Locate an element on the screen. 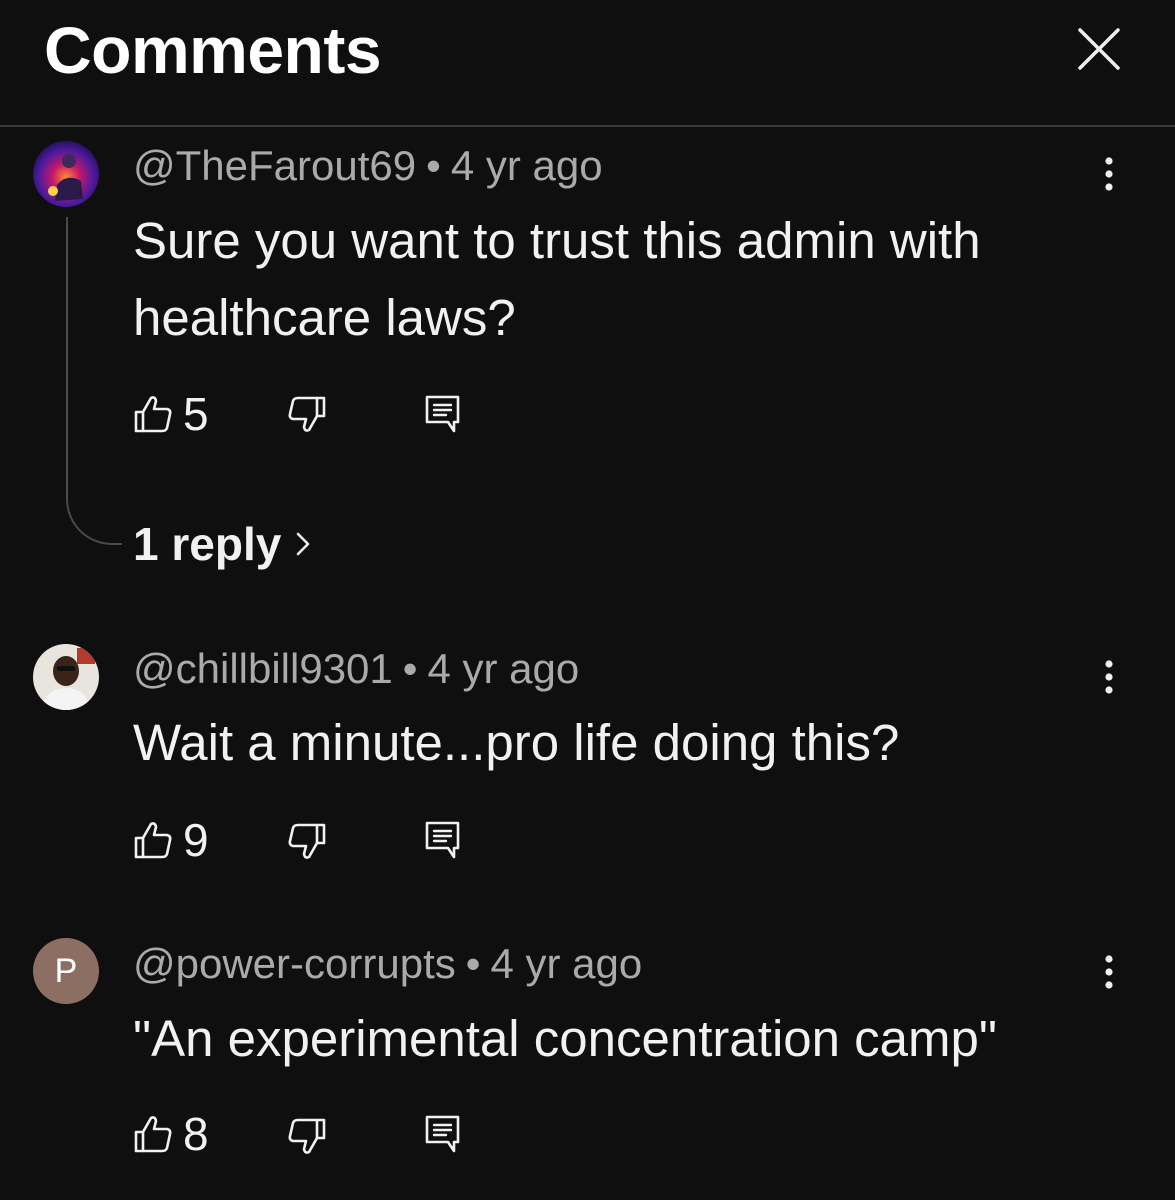  comment-text: Wait a minute...pro life doing this? is located at coordinates (516, 742).